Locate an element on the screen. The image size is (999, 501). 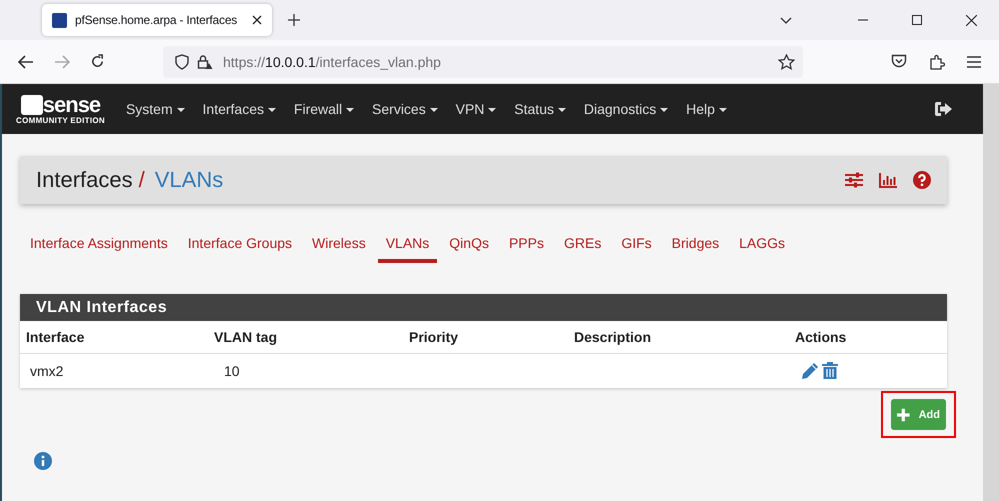
trash-icon is located at coordinates (830, 371).